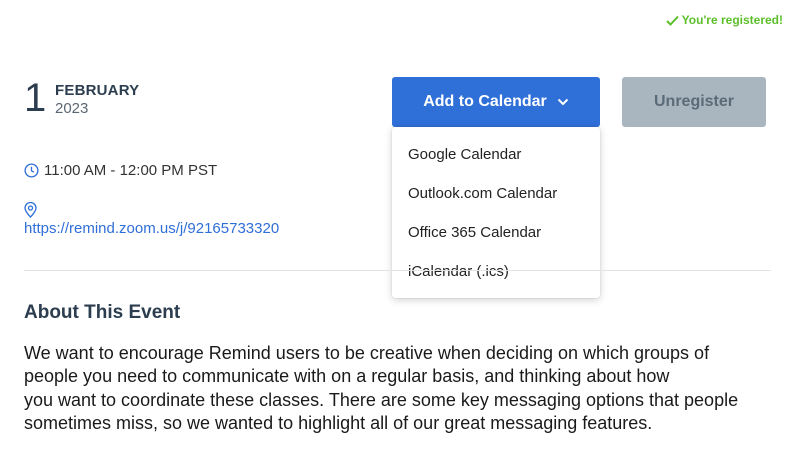 The height and width of the screenshot is (461, 797). Describe the element at coordinates (496, 154) in the screenshot. I see `menu-item-google-calendar: Google Calendar` at that location.